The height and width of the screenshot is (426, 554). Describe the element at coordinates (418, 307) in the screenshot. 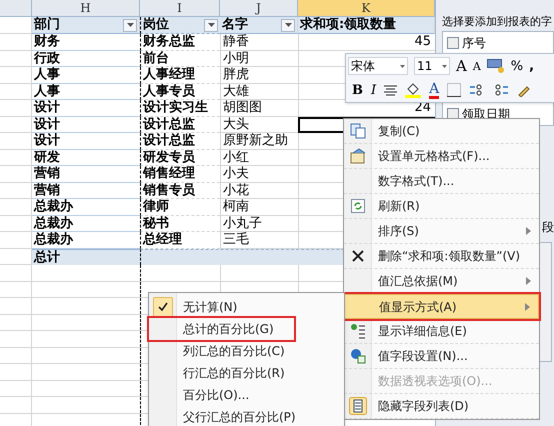

I see `menu-label: 值显示方式(A)` at that location.